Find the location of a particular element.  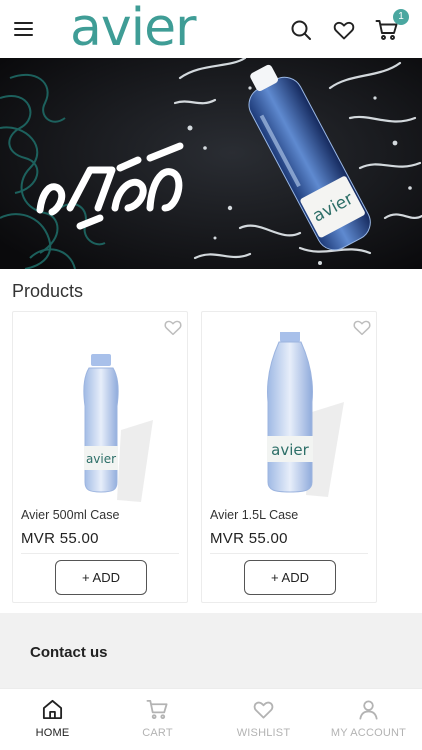

nav-item-wishlist: WISHLIST is located at coordinates (263, 719).